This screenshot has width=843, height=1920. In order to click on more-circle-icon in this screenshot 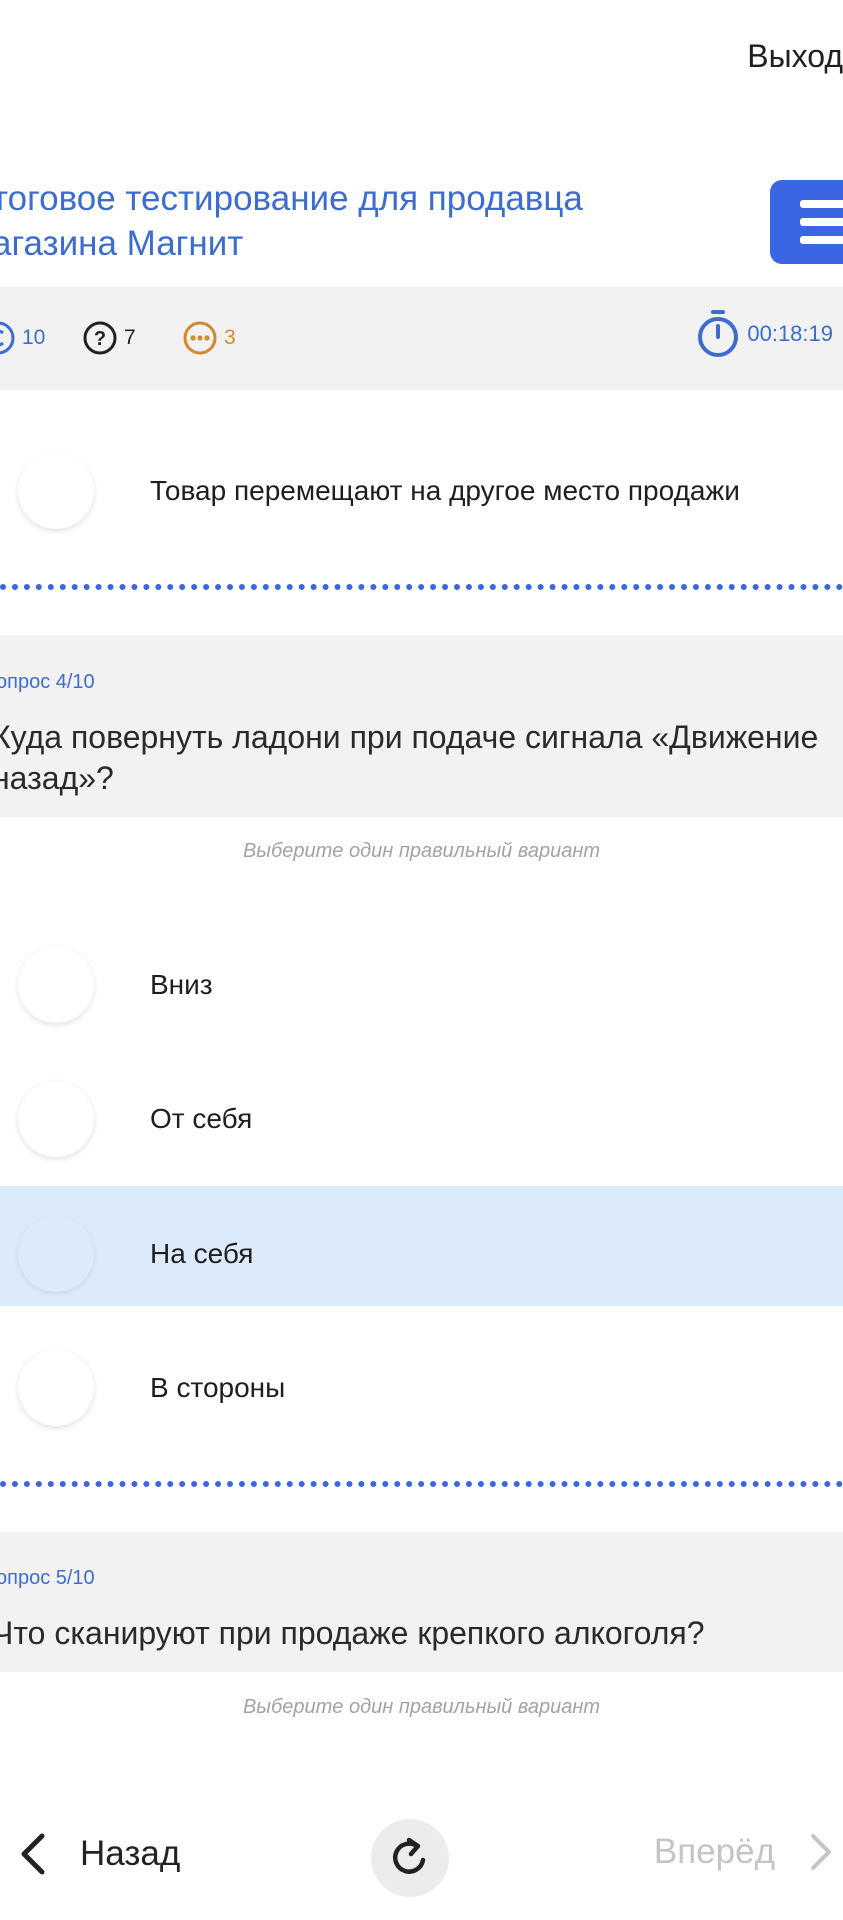, I will do `click(200, 338)`.